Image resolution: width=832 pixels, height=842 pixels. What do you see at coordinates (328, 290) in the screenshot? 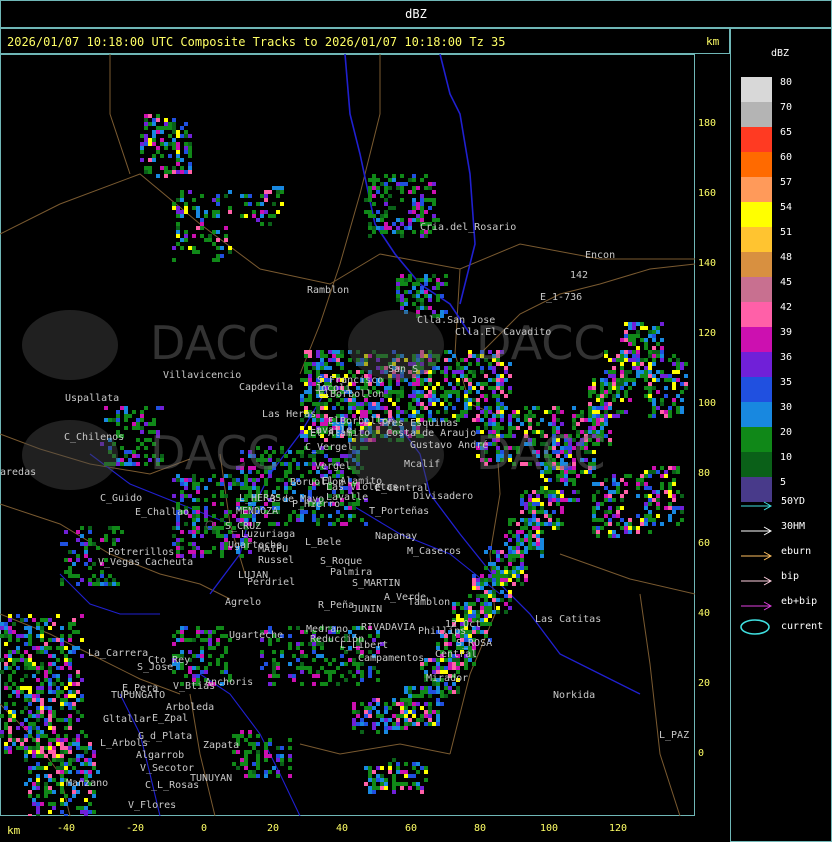
I see `place-label: Ramblon` at bounding box center [328, 290].